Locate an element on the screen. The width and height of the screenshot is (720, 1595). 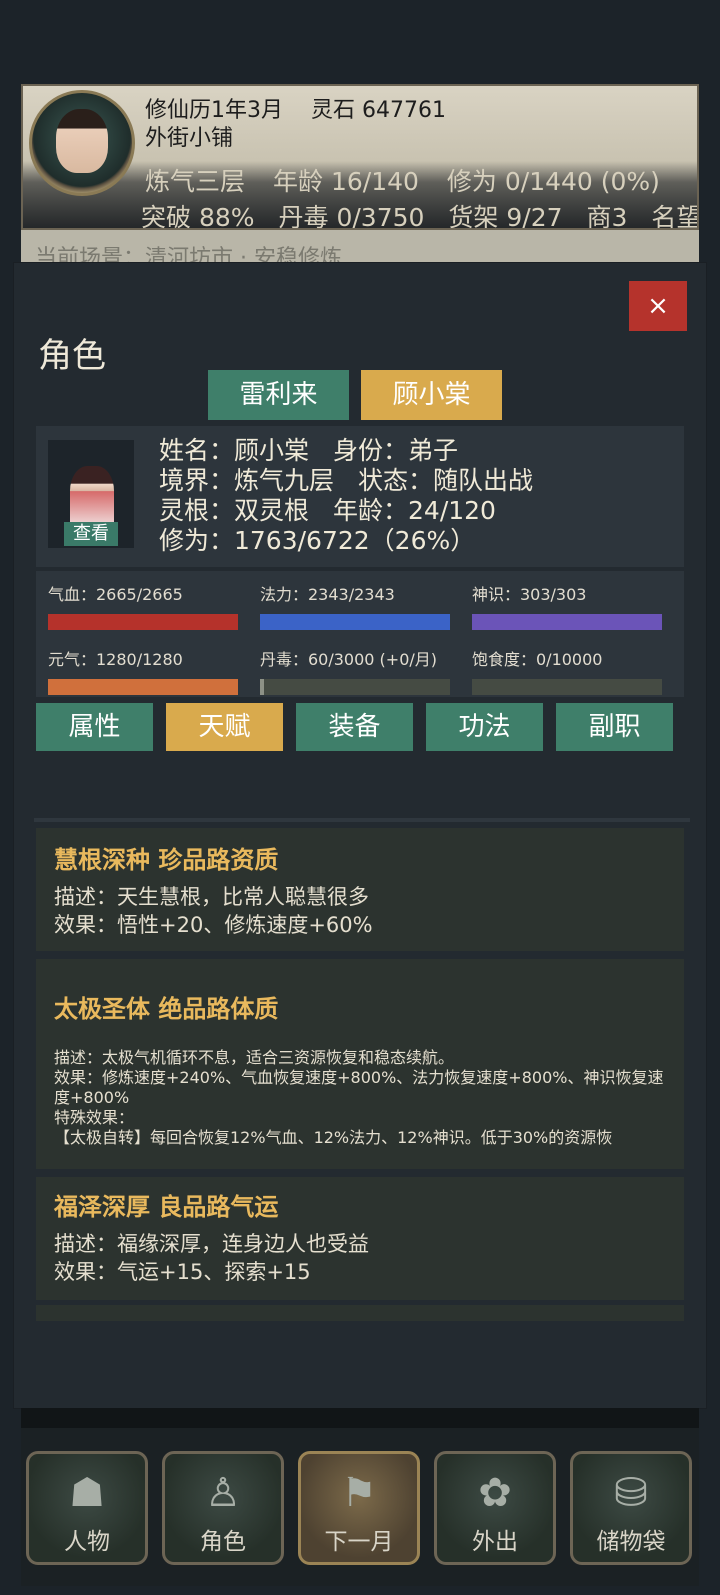
stat-label: 神识：303/303 is located at coordinates (529, 594).